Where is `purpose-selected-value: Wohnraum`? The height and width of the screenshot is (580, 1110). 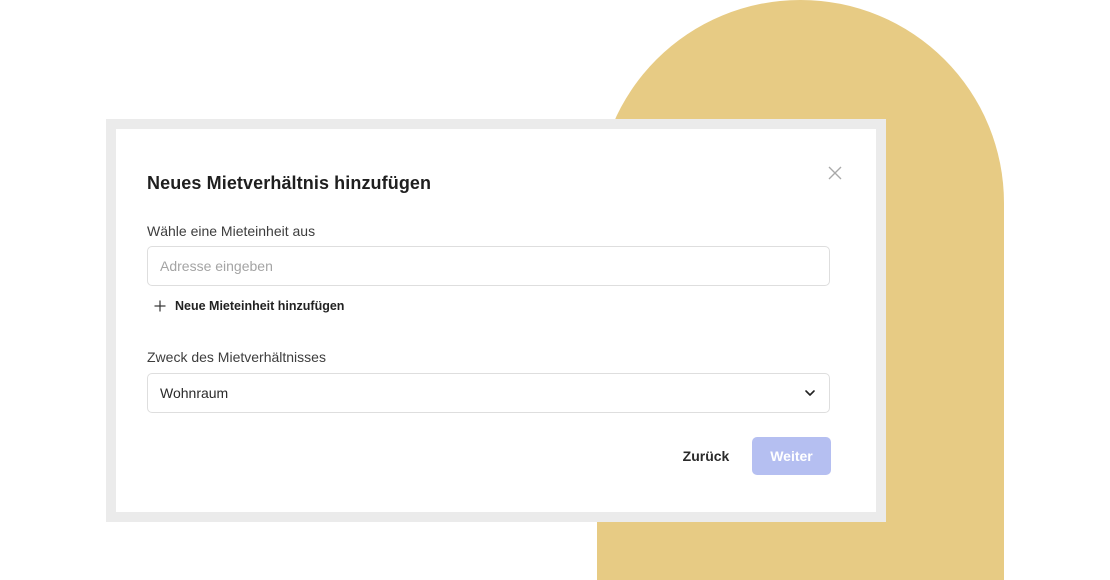
purpose-selected-value: Wohnraum is located at coordinates (194, 393).